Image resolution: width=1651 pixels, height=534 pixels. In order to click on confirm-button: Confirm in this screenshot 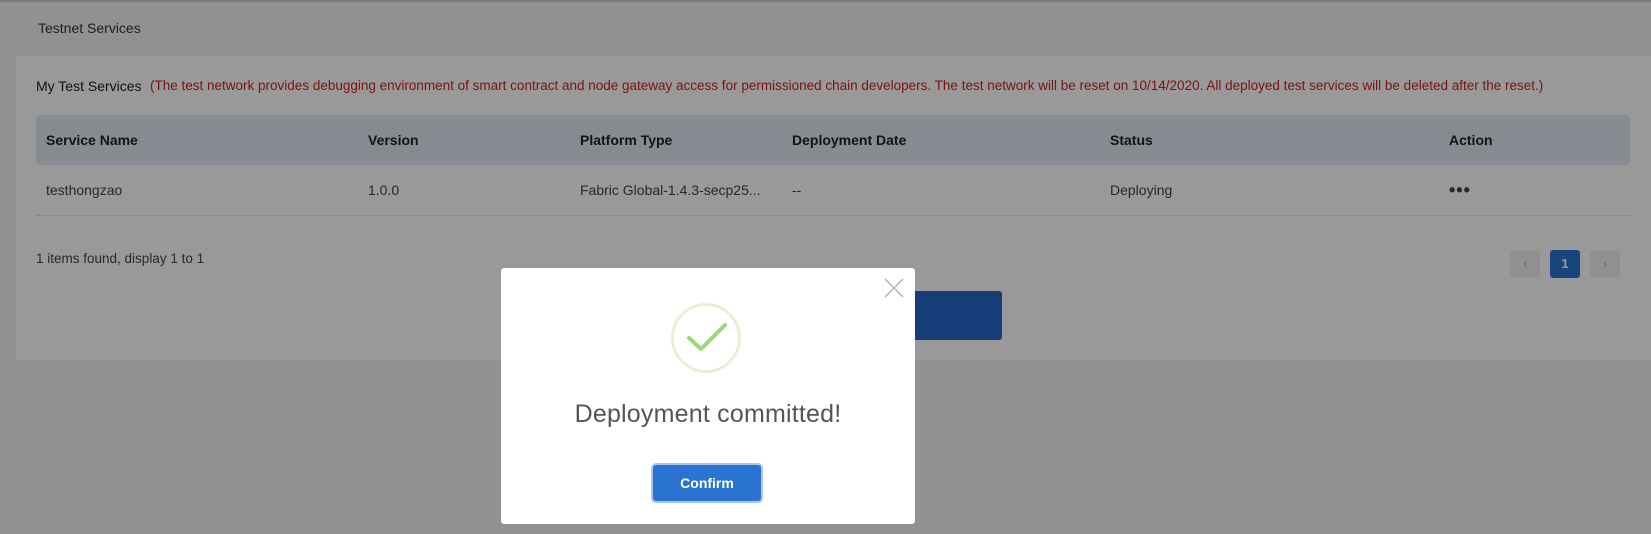, I will do `click(707, 483)`.